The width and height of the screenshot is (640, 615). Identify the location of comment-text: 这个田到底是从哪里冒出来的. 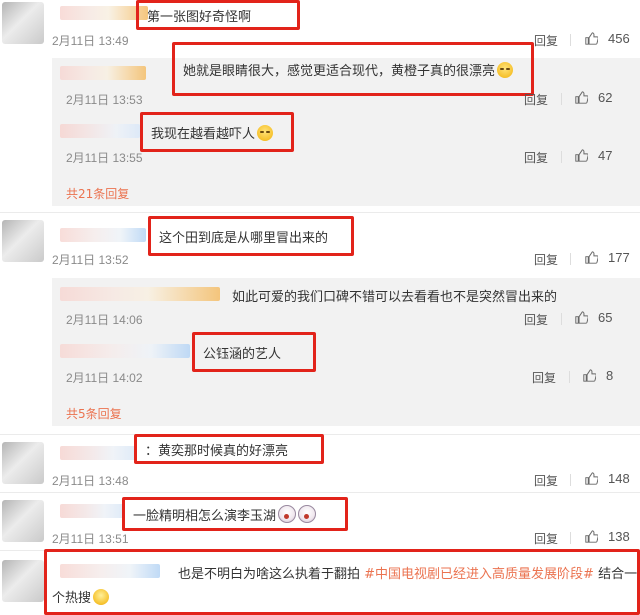
(244, 238).